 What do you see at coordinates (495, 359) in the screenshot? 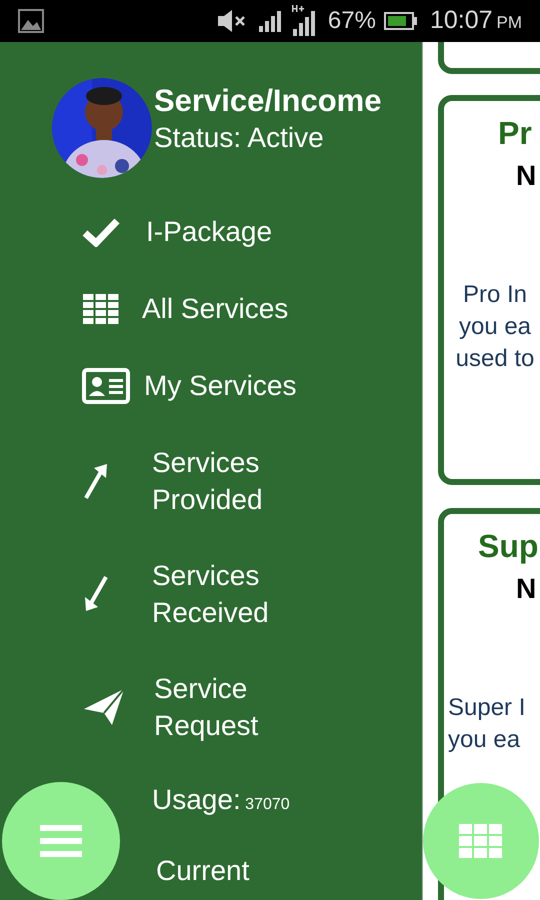
I see `plan-description: used to` at bounding box center [495, 359].